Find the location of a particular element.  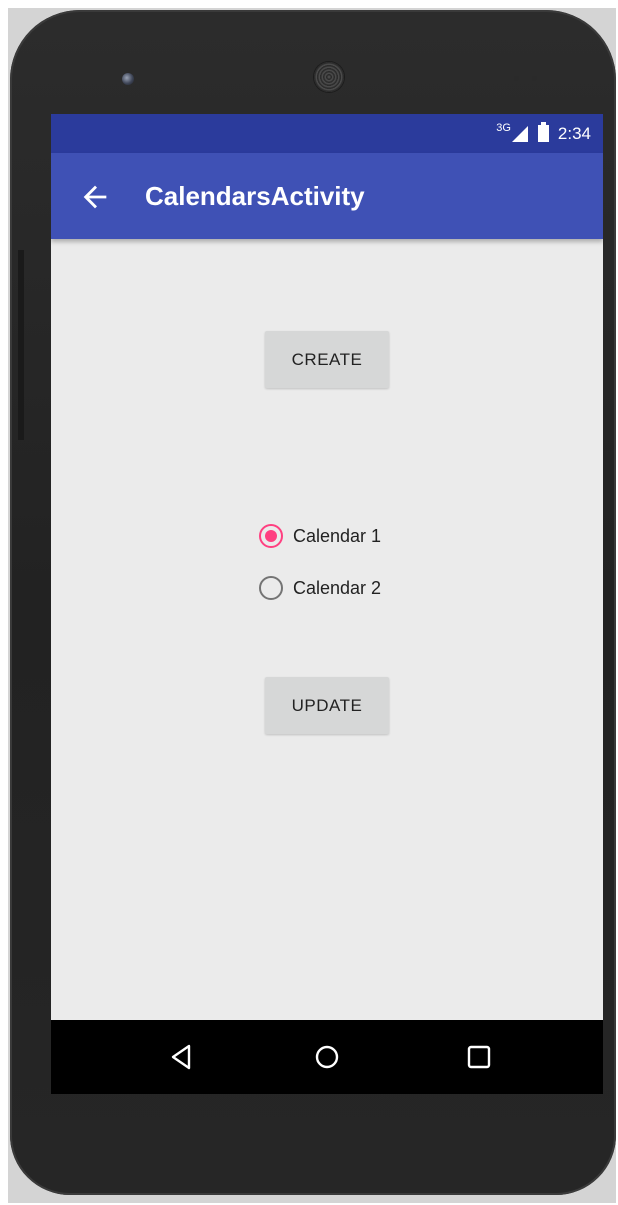

update-button: UPDATE is located at coordinates (327, 705).